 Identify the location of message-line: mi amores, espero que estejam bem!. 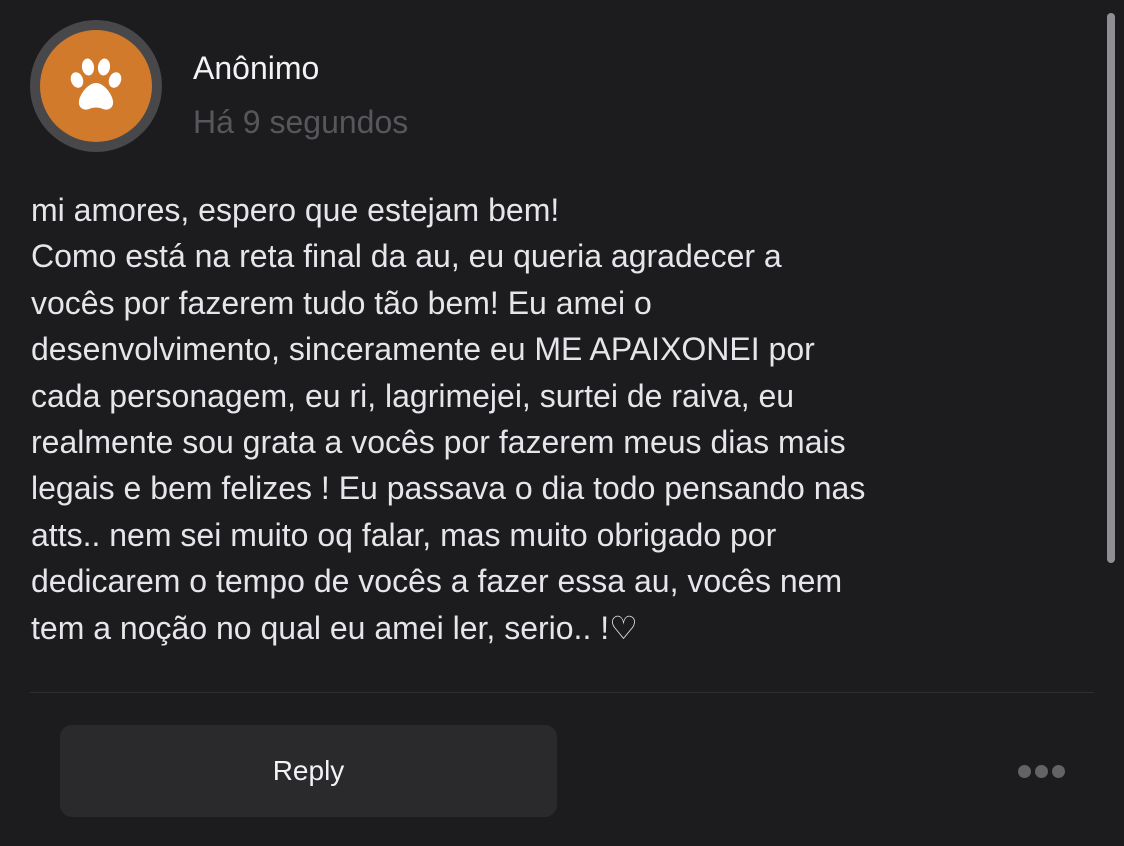
(295, 210).